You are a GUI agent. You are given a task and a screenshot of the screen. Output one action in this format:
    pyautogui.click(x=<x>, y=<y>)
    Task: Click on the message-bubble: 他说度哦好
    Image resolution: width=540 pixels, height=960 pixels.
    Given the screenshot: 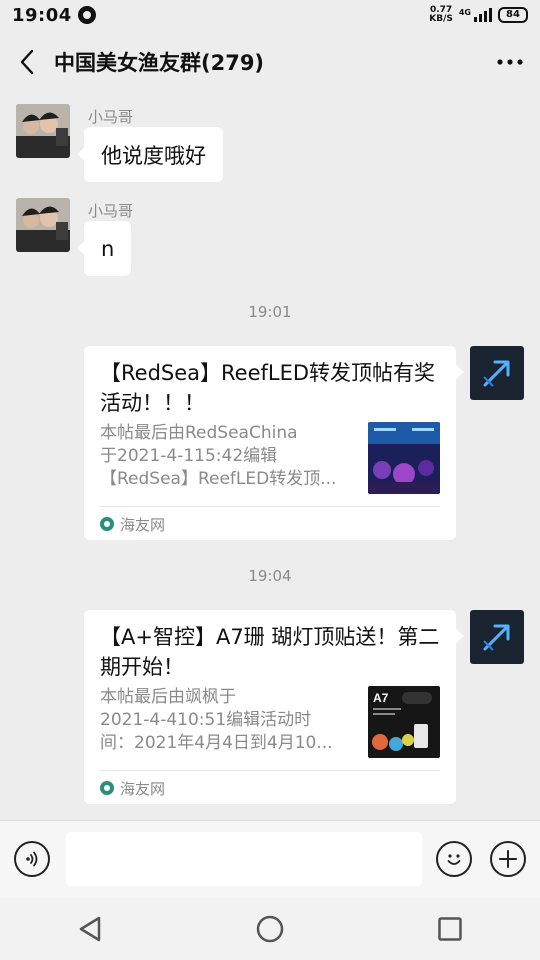 What is the action you would take?
    pyautogui.click(x=150, y=154)
    